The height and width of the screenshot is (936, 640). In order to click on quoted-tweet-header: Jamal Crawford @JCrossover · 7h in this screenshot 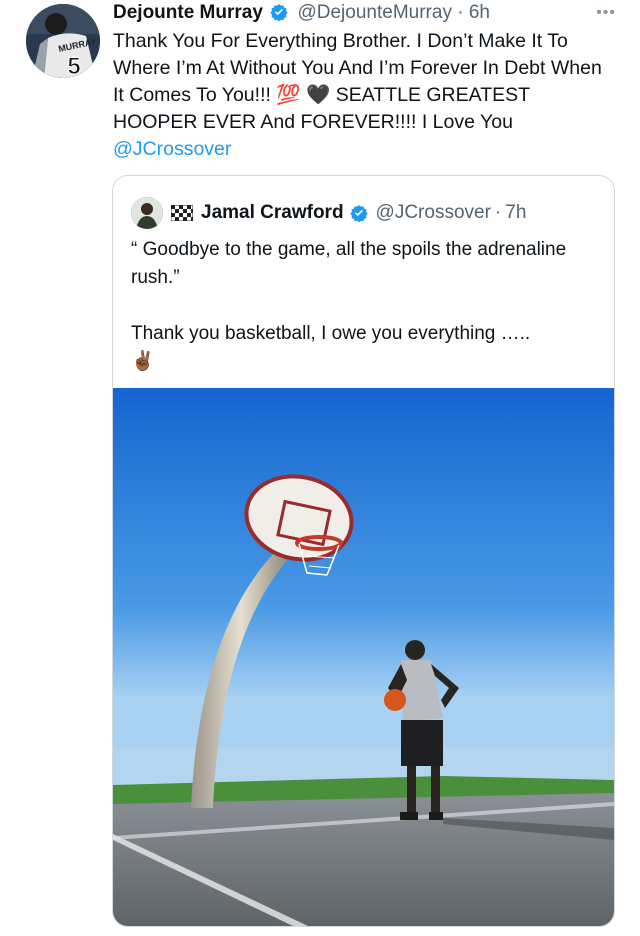, I will do `click(328, 213)`.